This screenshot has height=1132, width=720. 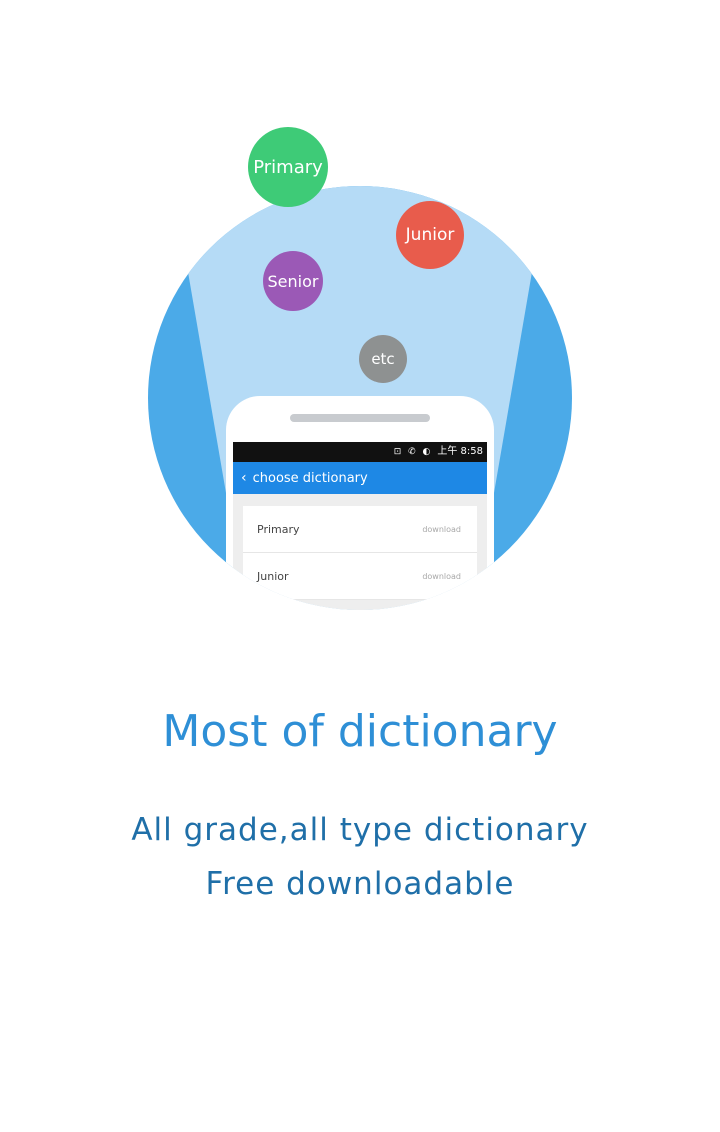 I want to click on app-bar-title: choose dictionary, so click(x=310, y=478).